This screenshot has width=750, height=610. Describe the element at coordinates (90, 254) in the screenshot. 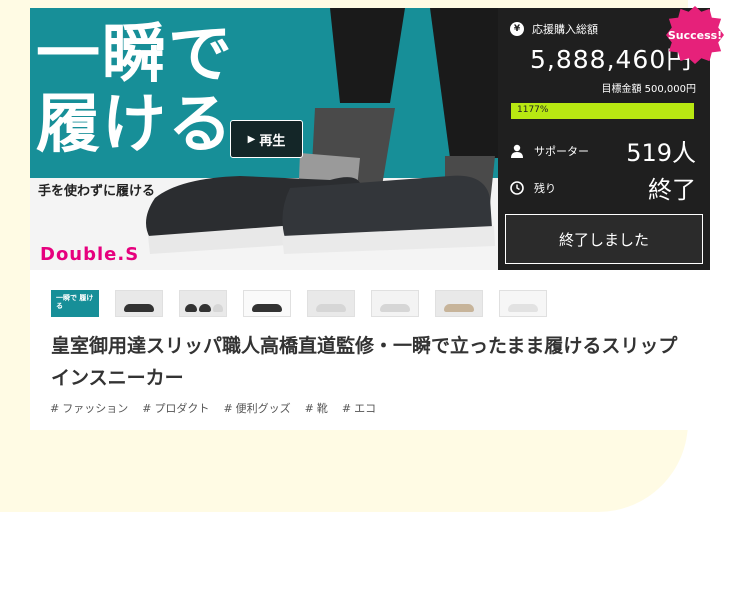

I see `brand-logo: Double.S` at that location.